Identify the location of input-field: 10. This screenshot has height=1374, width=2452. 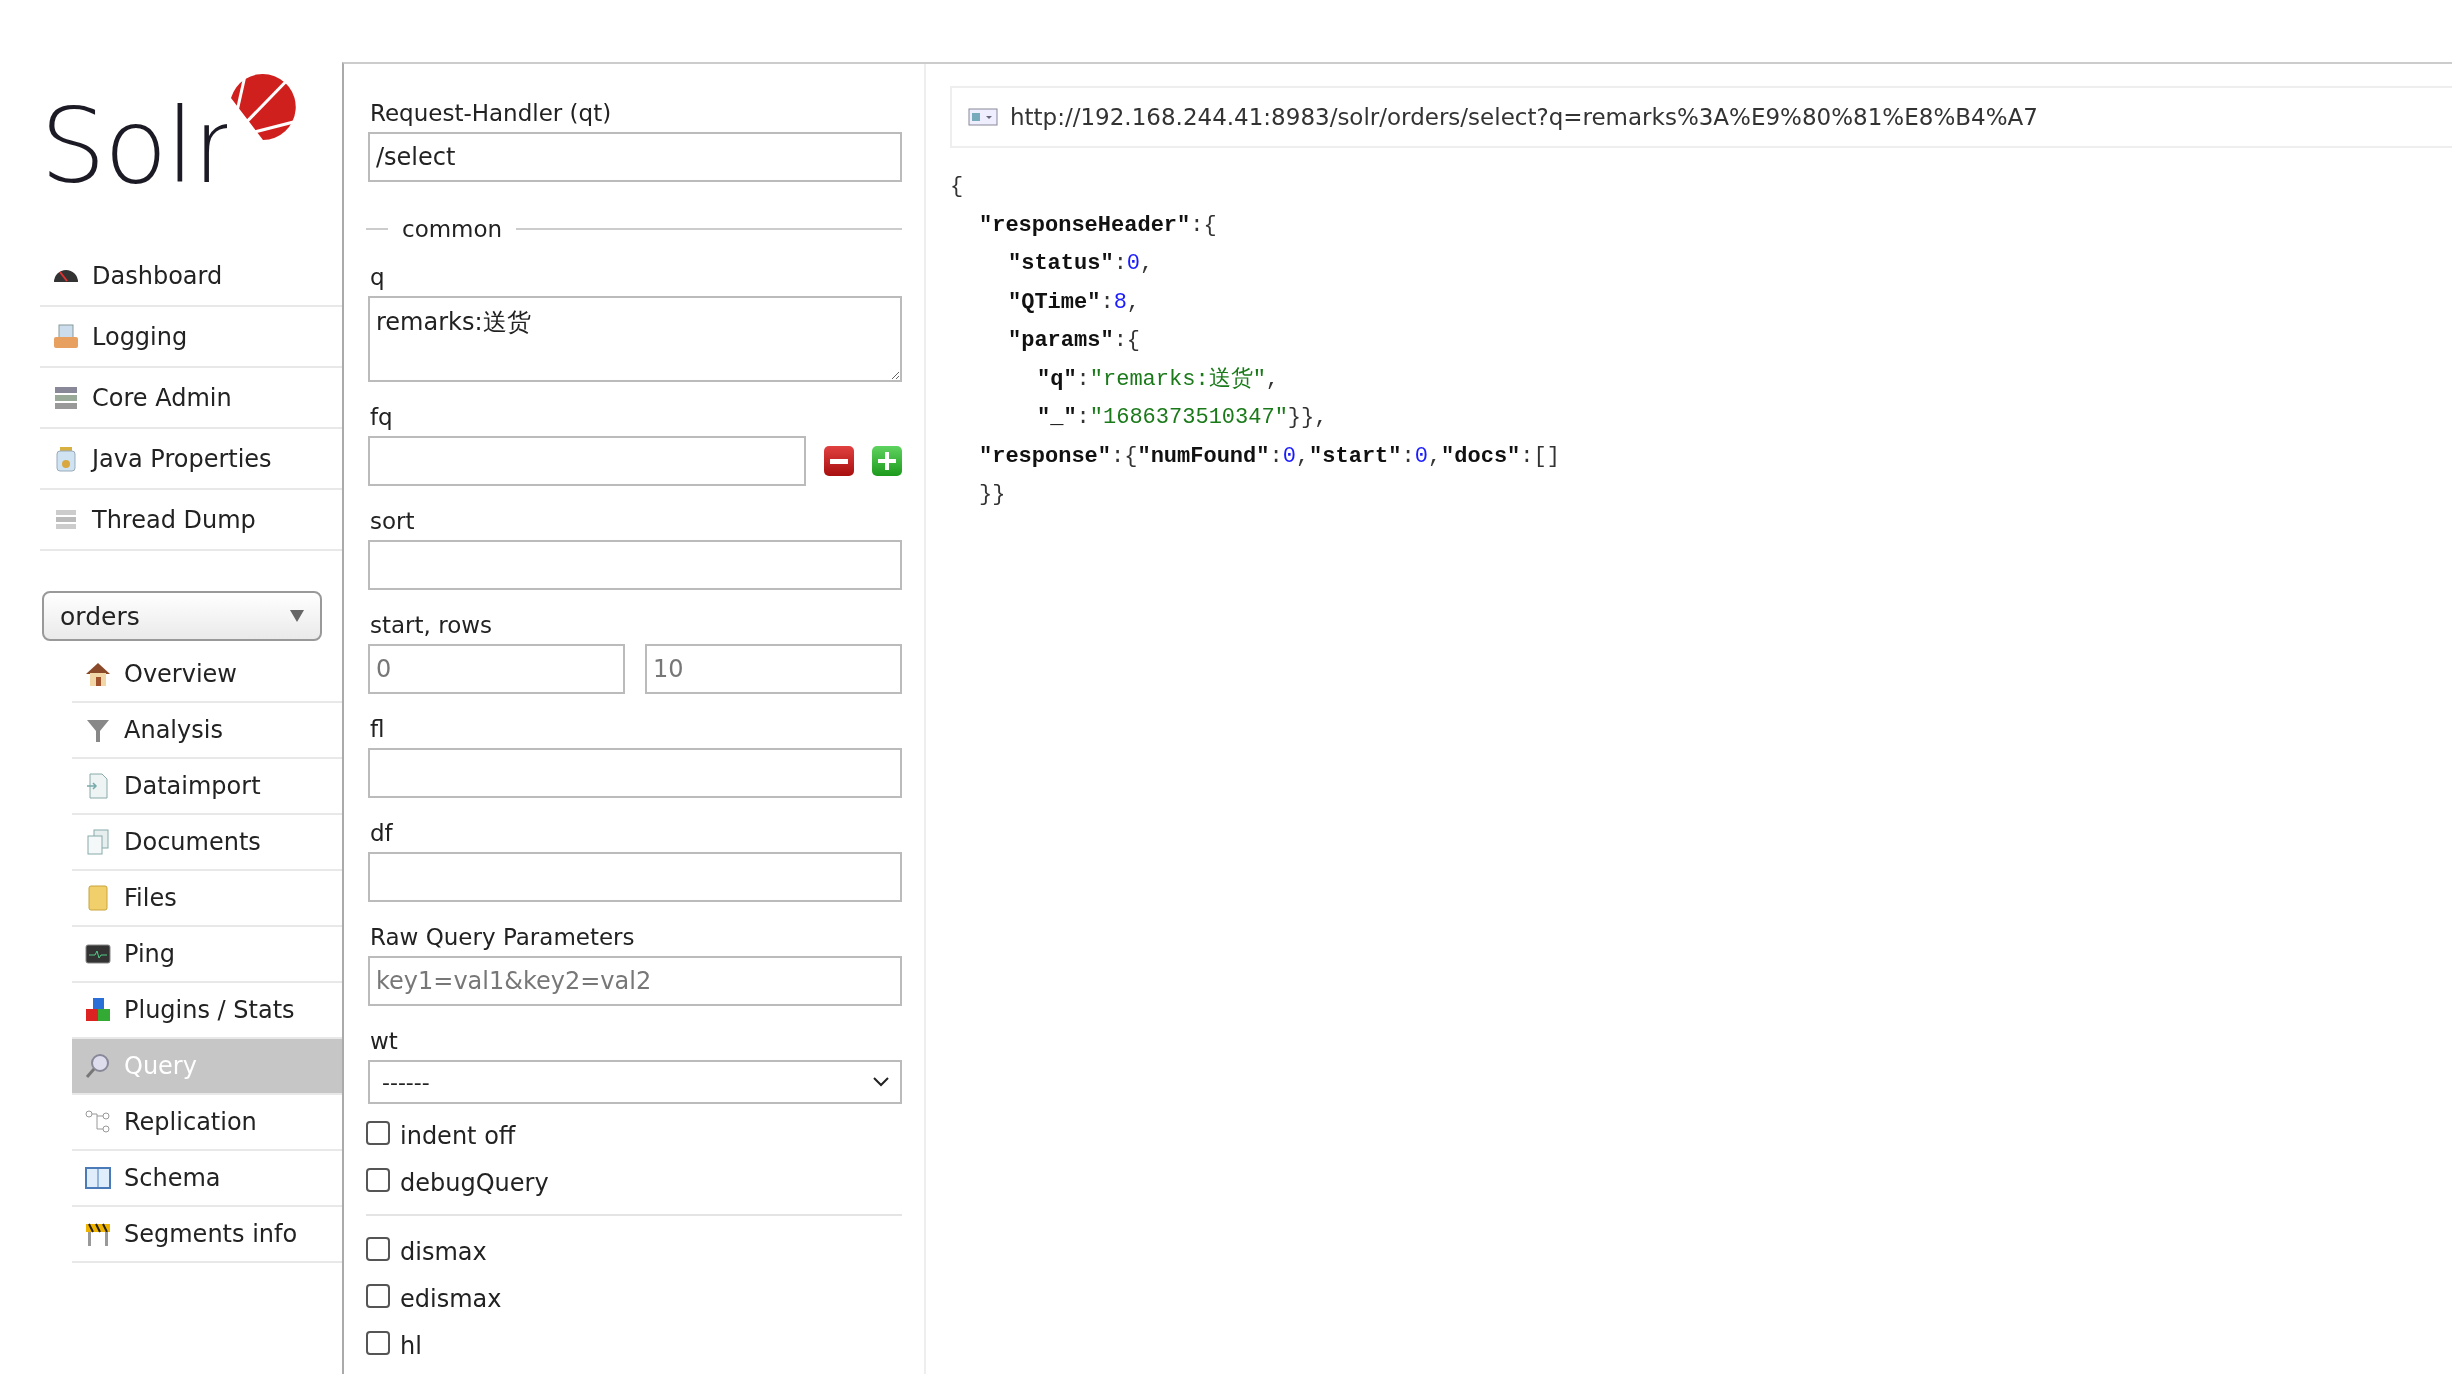
(773, 669).